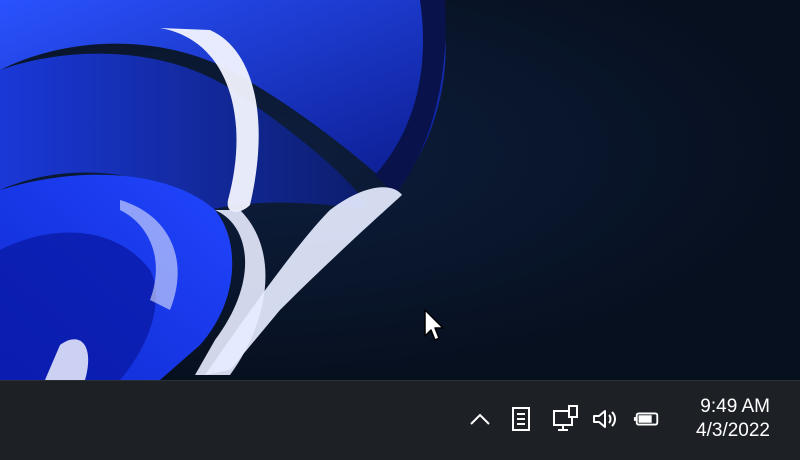 The width and height of the screenshot is (800, 460). I want to click on chevron-up-icon, so click(480, 419).